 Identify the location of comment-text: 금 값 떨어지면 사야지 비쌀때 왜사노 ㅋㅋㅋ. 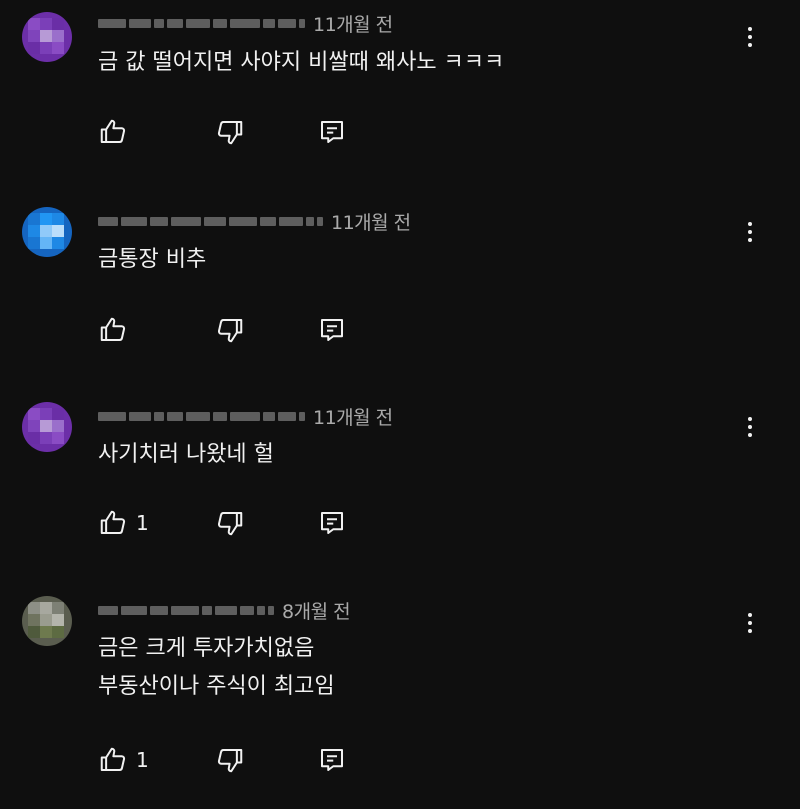
(301, 62).